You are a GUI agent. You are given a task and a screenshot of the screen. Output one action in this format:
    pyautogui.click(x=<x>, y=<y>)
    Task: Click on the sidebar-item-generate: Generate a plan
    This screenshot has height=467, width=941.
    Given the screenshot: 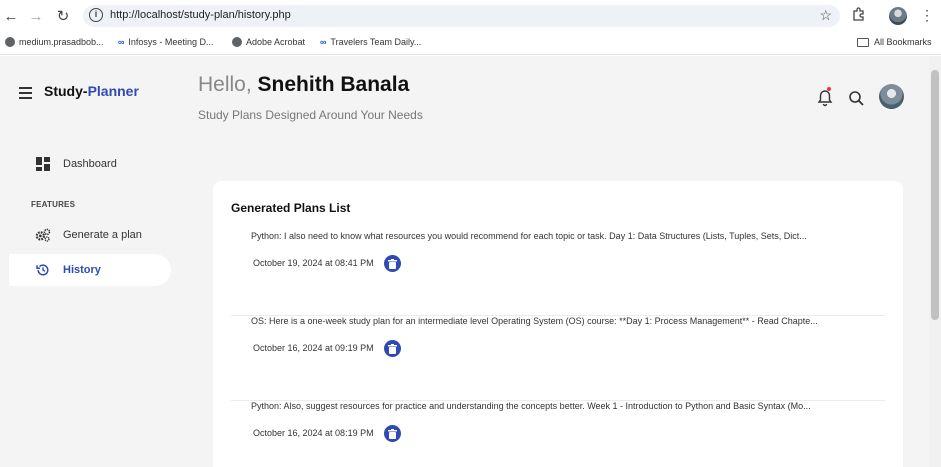 What is the action you would take?
    pyautogui.click(x=88, y=235)
    